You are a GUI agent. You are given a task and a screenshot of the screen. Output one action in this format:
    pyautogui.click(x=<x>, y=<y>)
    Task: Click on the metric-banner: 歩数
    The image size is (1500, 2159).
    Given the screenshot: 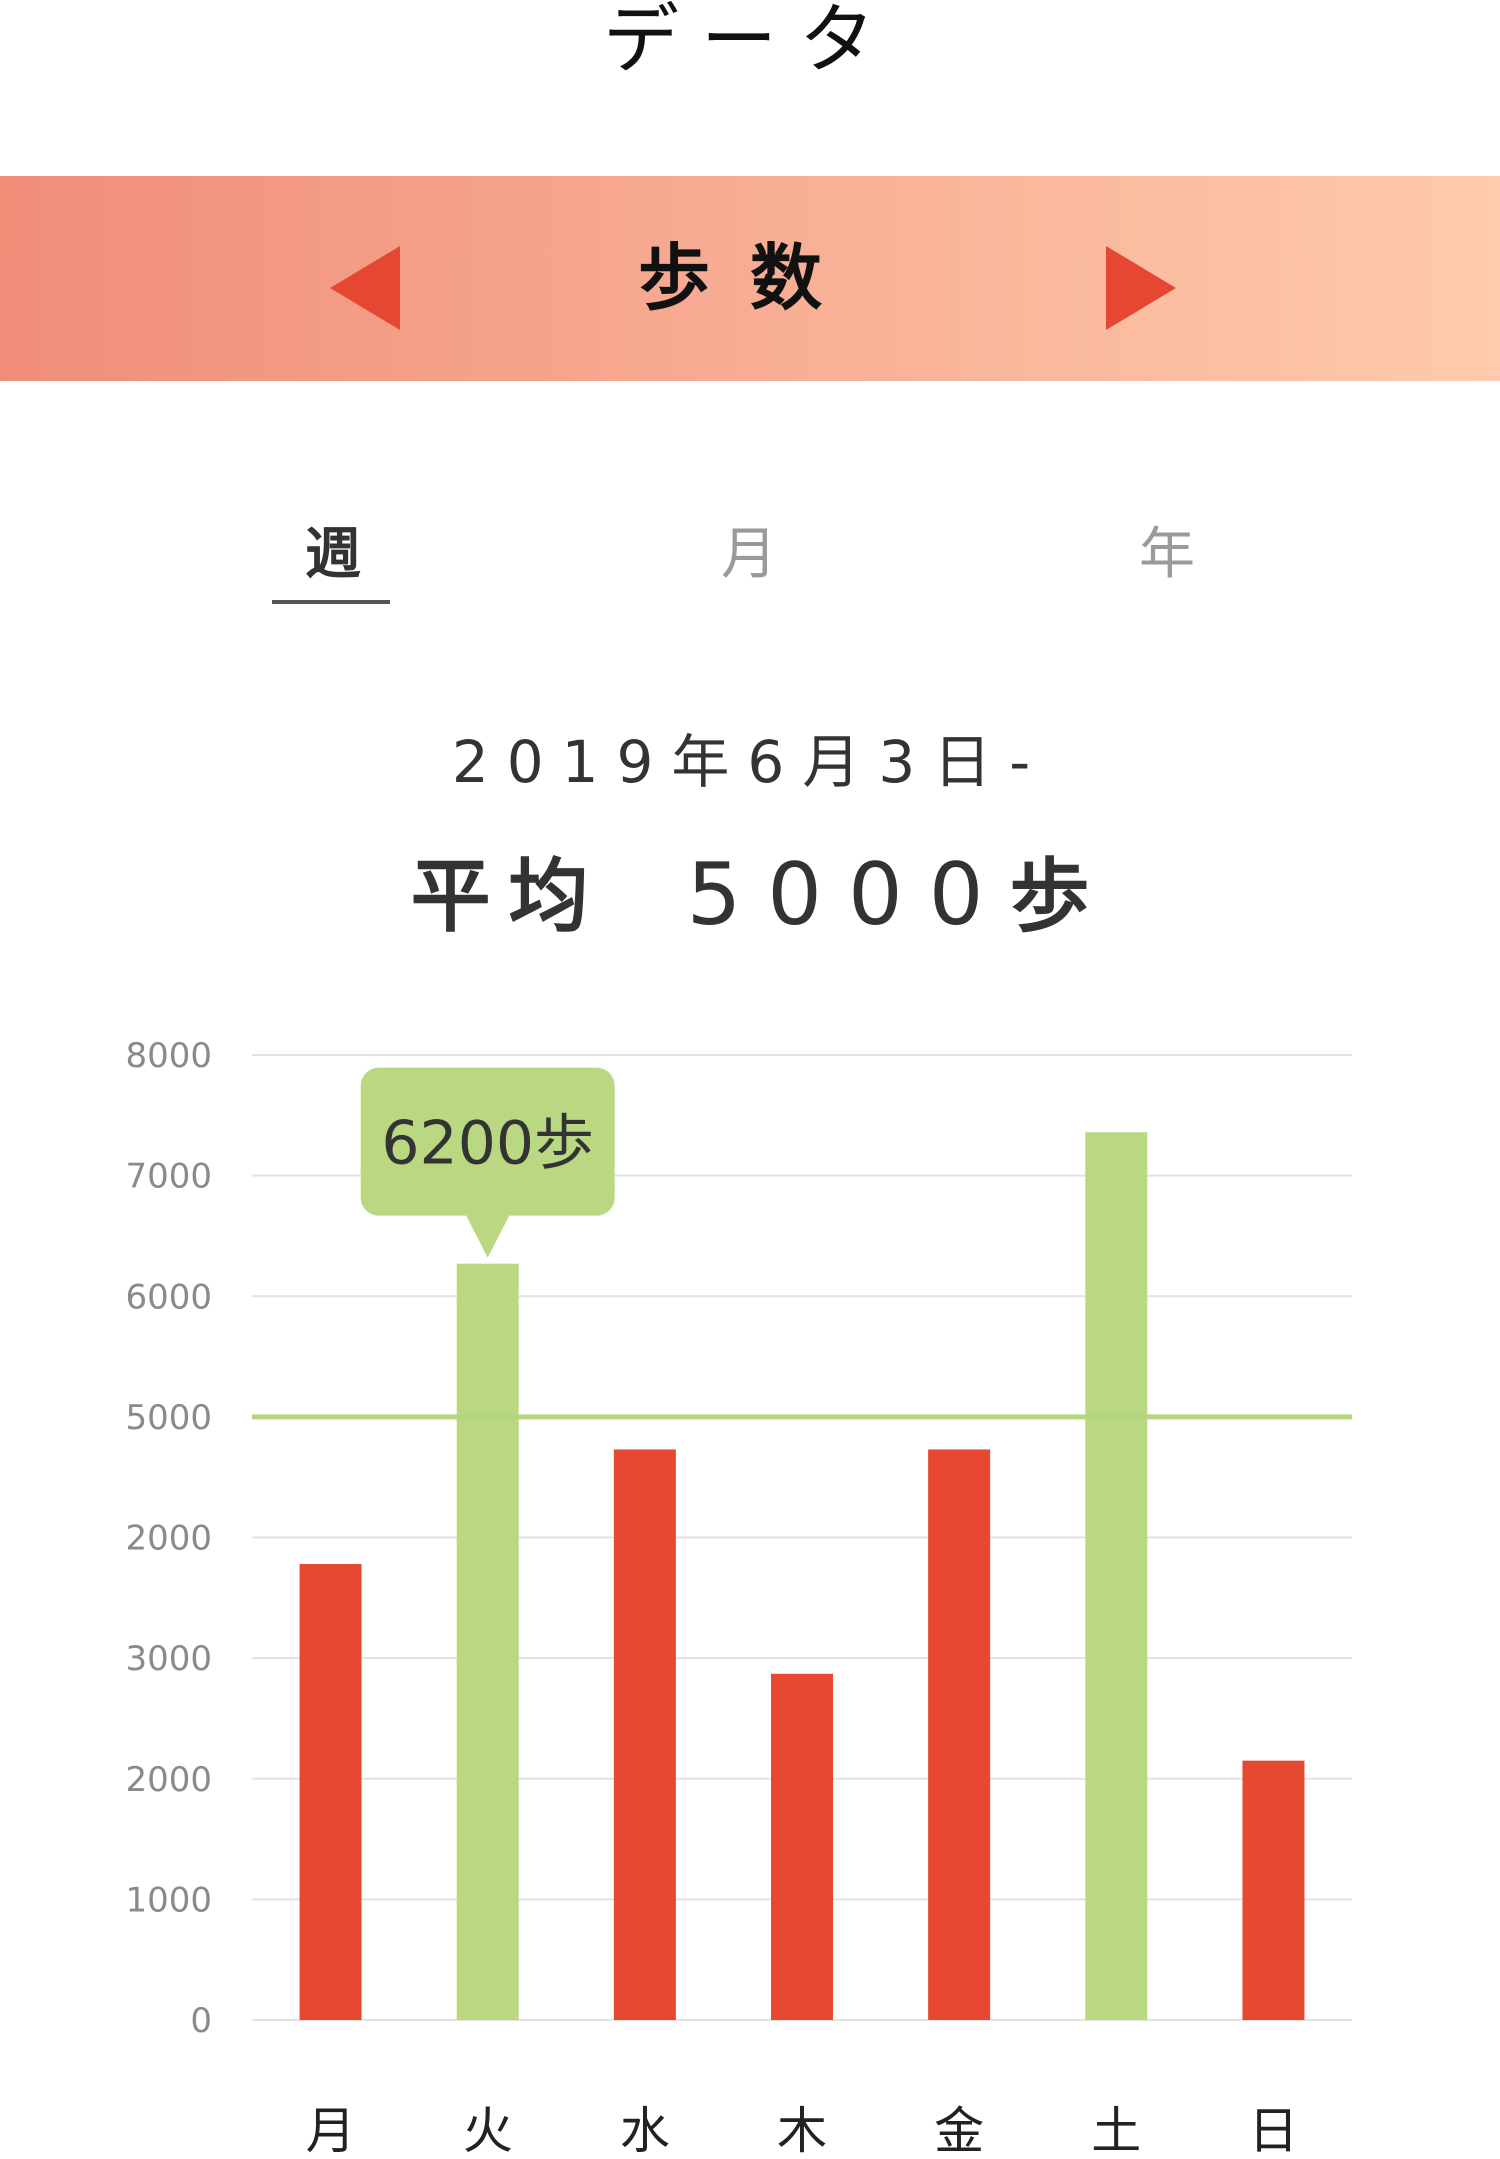 What is the action you would take?
    pyautogui.click(x=750, y=278)
    